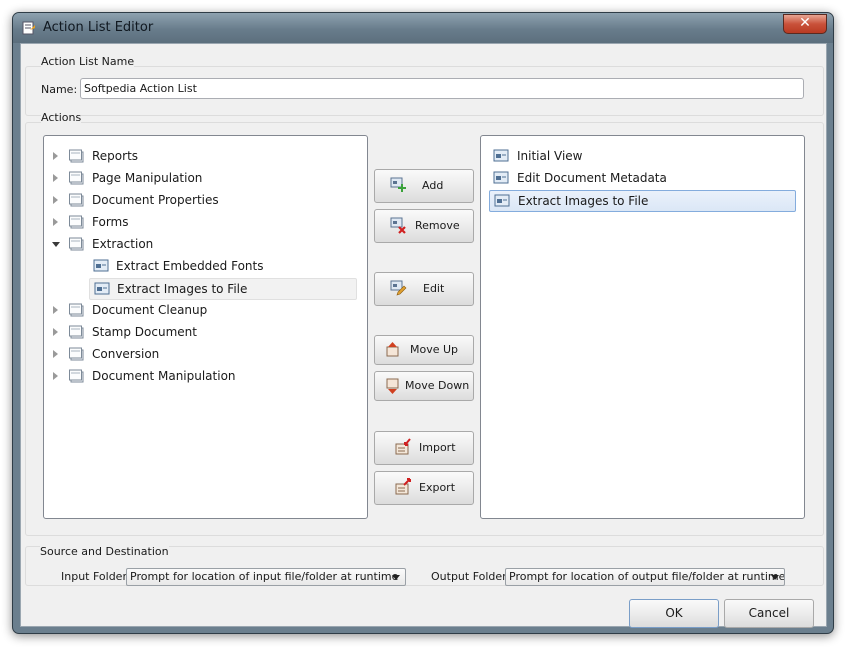 The image size is (853, 654). Describe the element at coordinates (147, 178) in the screenshot. I see `tree-item-label: Page Manipulation` at that location.